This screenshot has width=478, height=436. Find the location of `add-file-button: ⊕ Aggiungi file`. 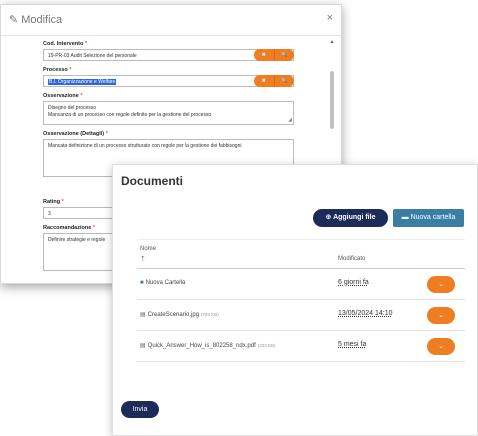

add-file-button: ⊕ Aggiungi file is located at coordinates (350, 218).